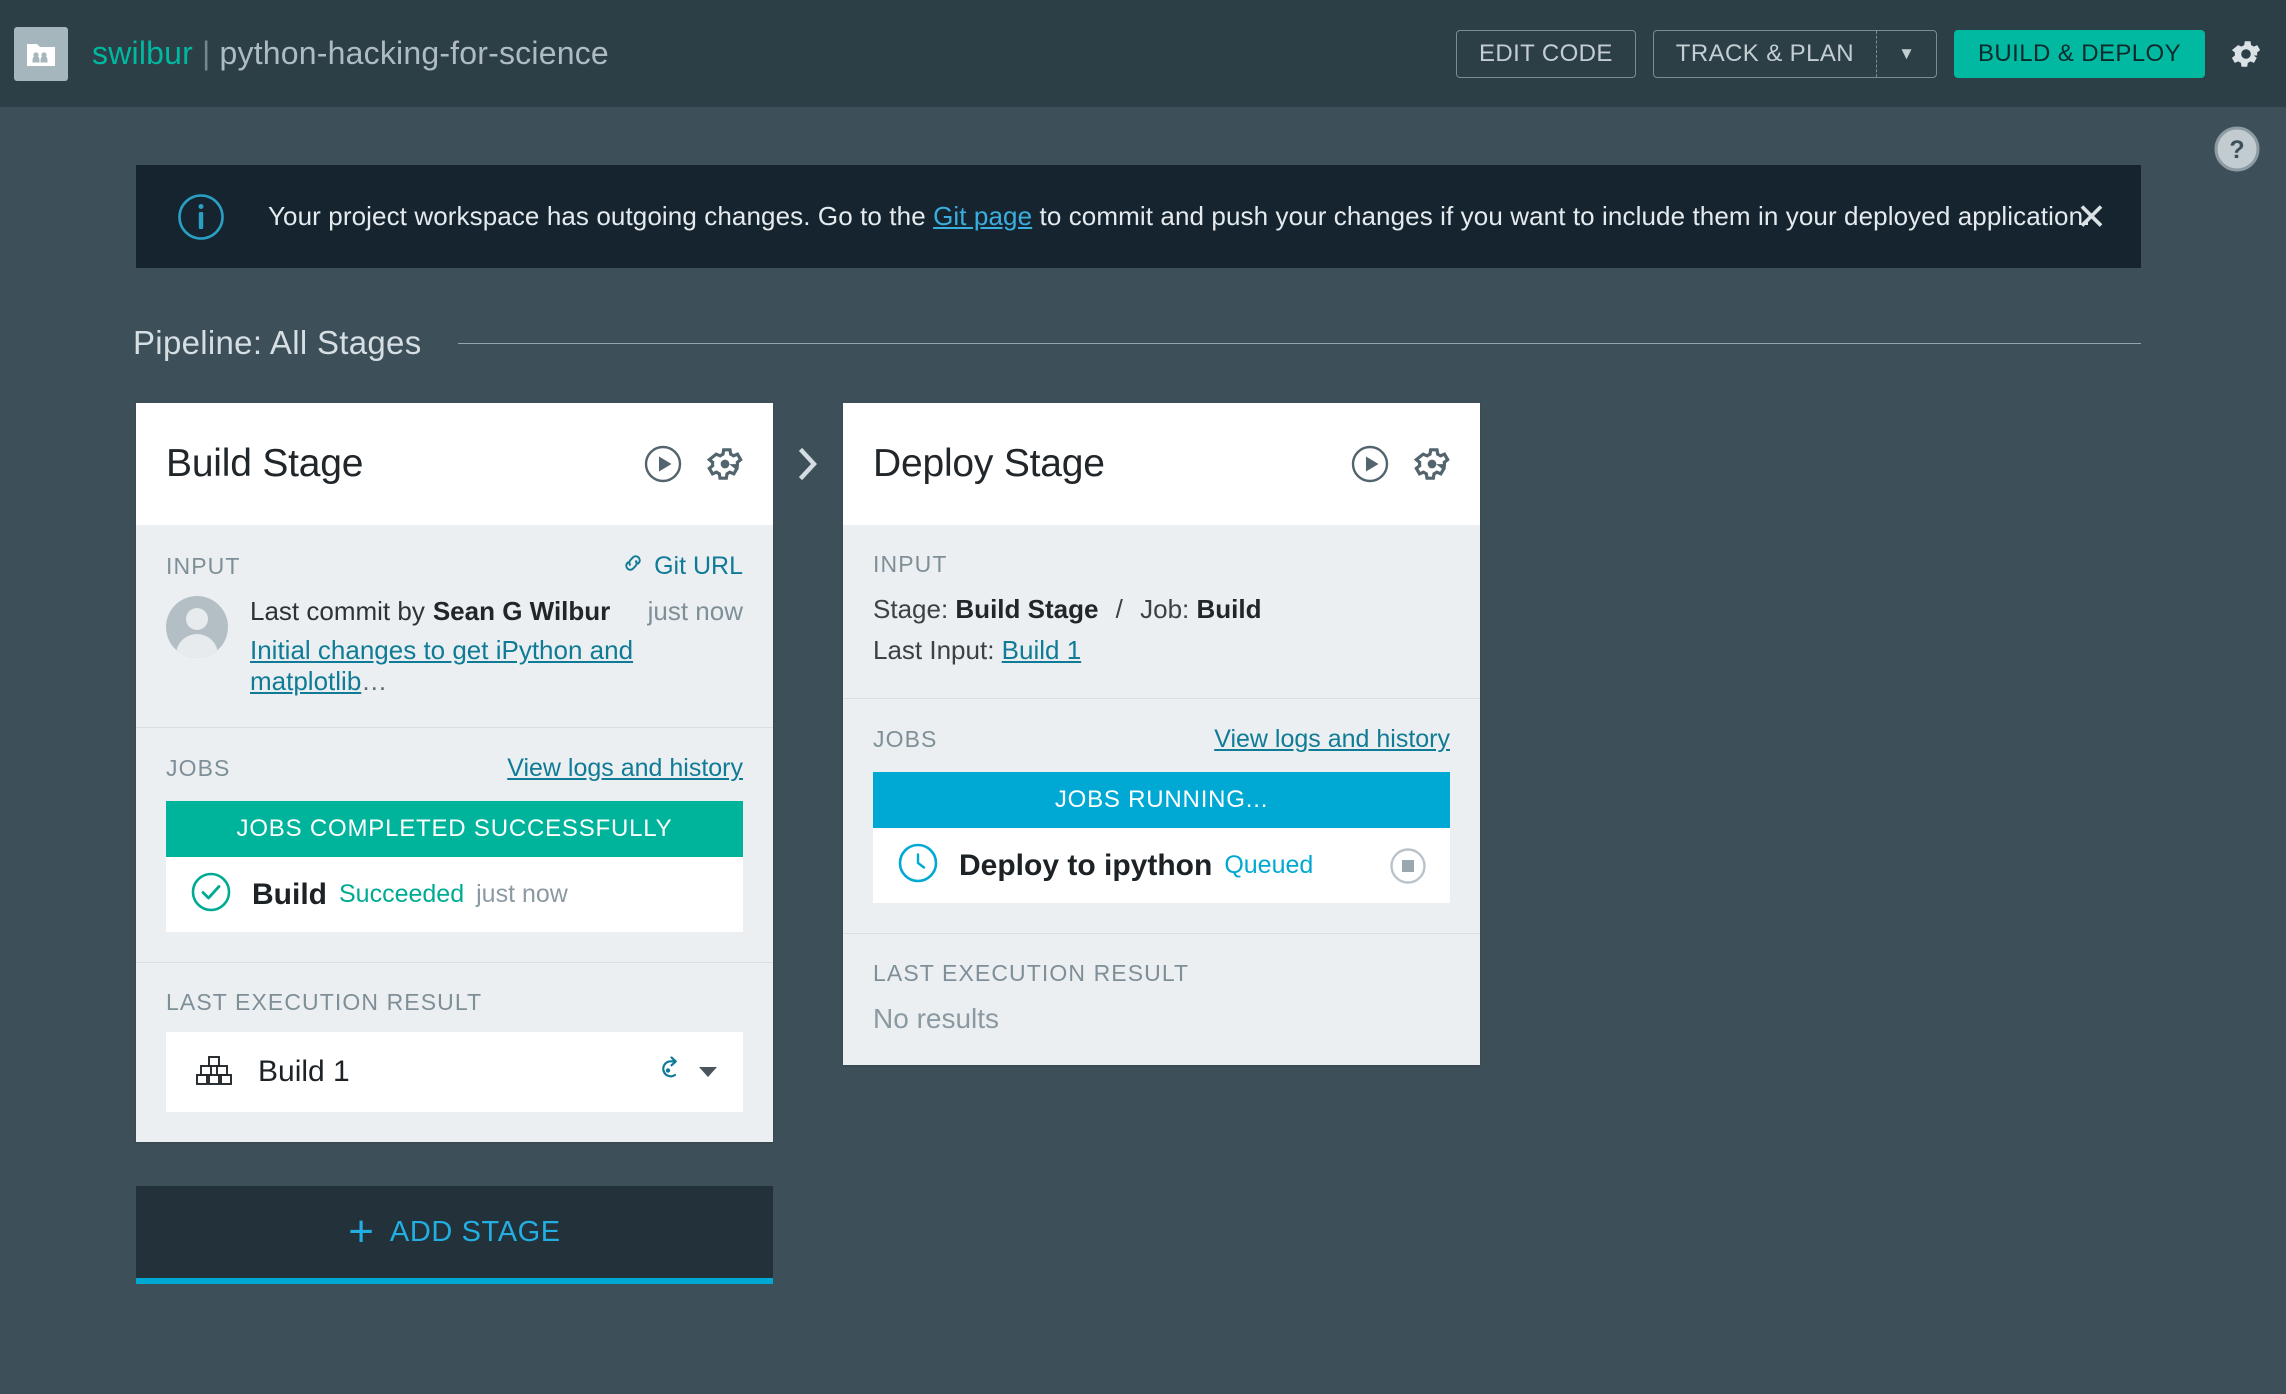  Describe the element at coordinates (989, 463) in the screenshot. I see `stage-title: Deploy Stage` at that location.